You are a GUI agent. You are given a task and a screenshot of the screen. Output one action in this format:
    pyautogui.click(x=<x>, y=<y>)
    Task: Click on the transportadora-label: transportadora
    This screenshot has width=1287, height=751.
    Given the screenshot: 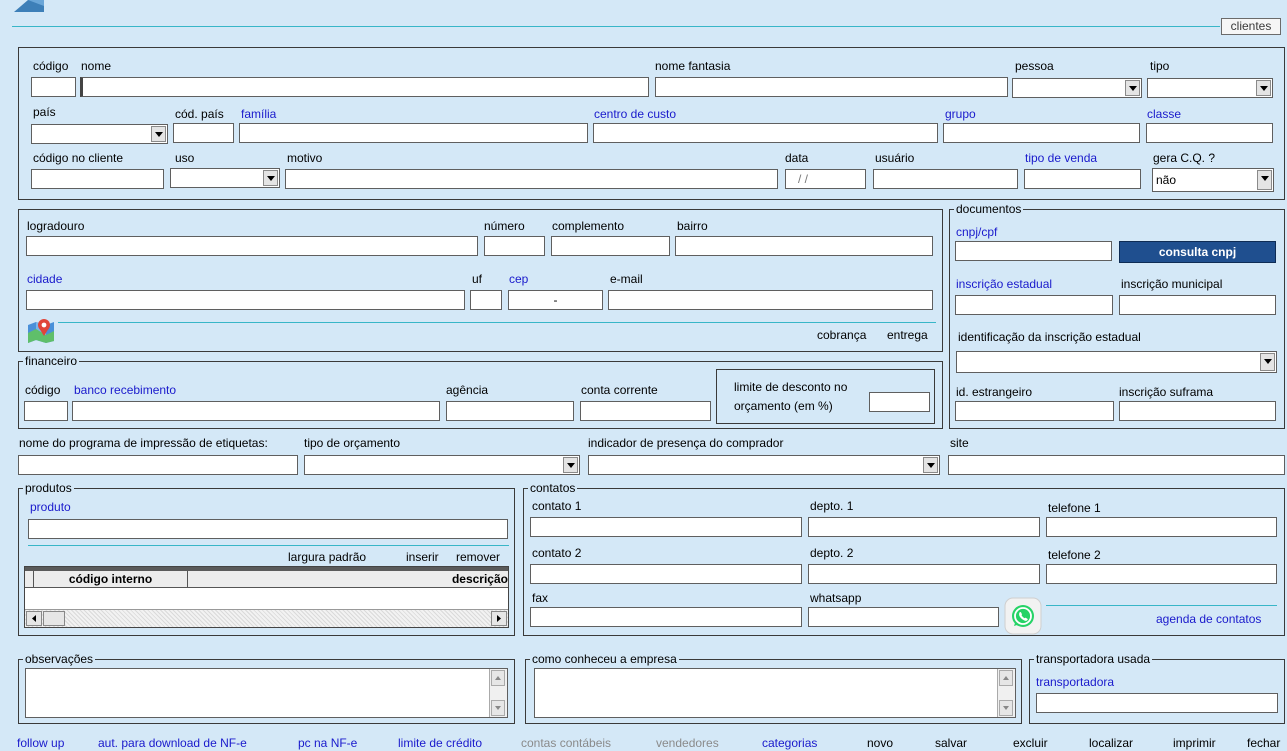 What is the action you would take?
    pyautogui.click(x=1075, y=682)
    